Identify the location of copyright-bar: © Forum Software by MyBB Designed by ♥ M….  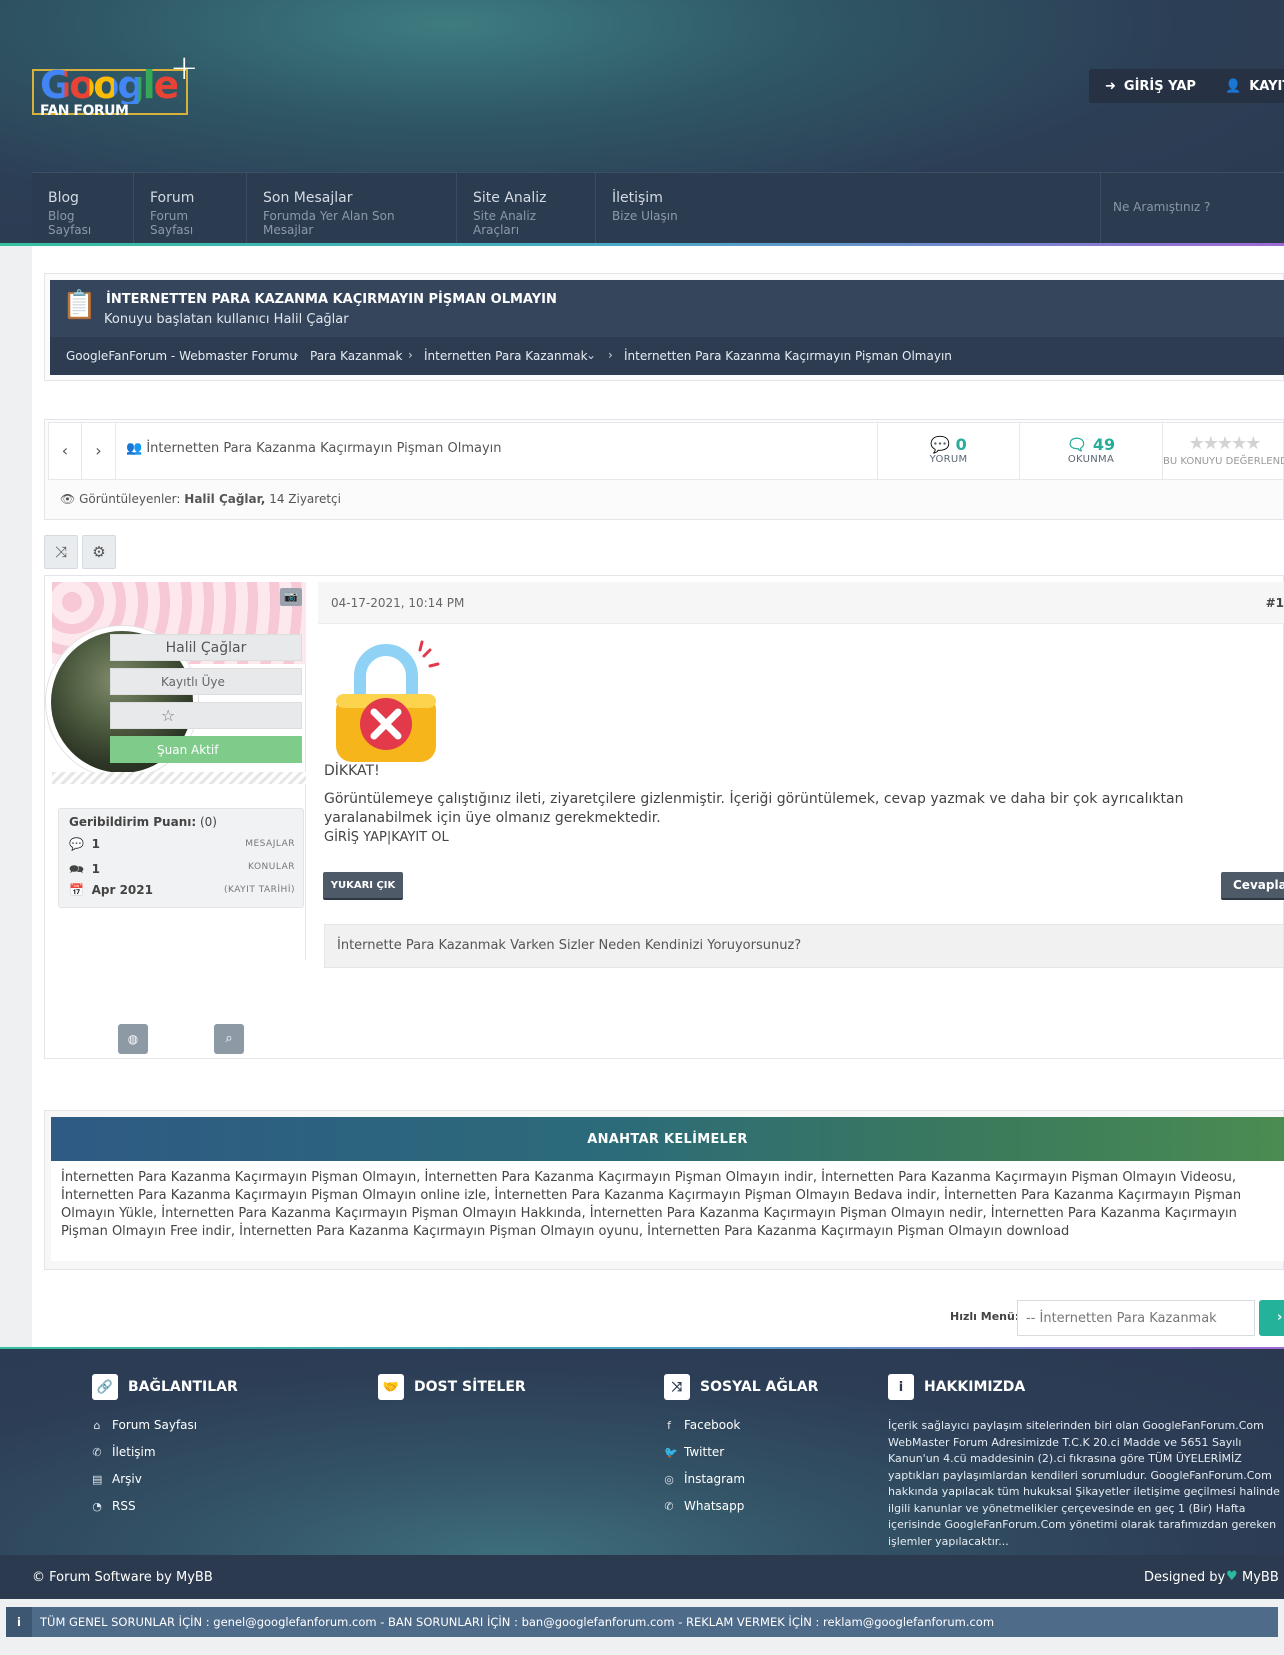
(642, 1577).